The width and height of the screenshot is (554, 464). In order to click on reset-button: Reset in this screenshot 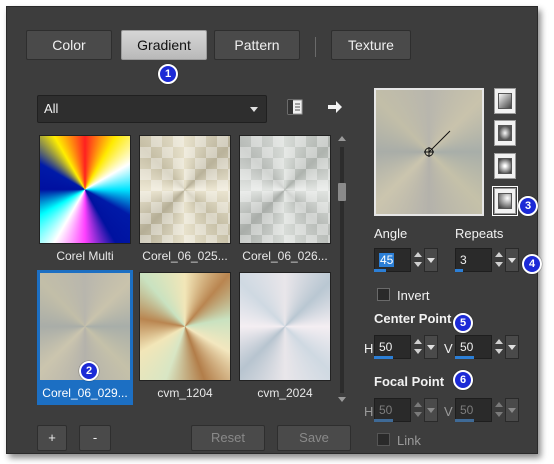, I will do `click(228, 438)`.